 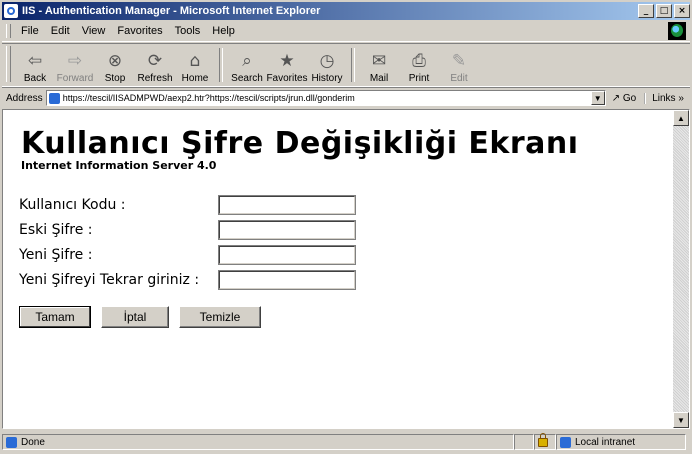 What do you see at coordinates (419, 61) in the screenshot?
I see `print-icon: ⎙` at bounding box center [419, 61].